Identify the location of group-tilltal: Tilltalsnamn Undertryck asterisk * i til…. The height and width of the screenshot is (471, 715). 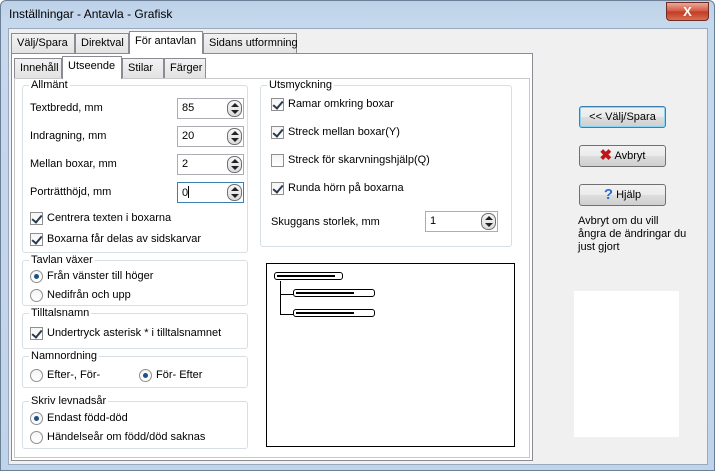
(135, 328).